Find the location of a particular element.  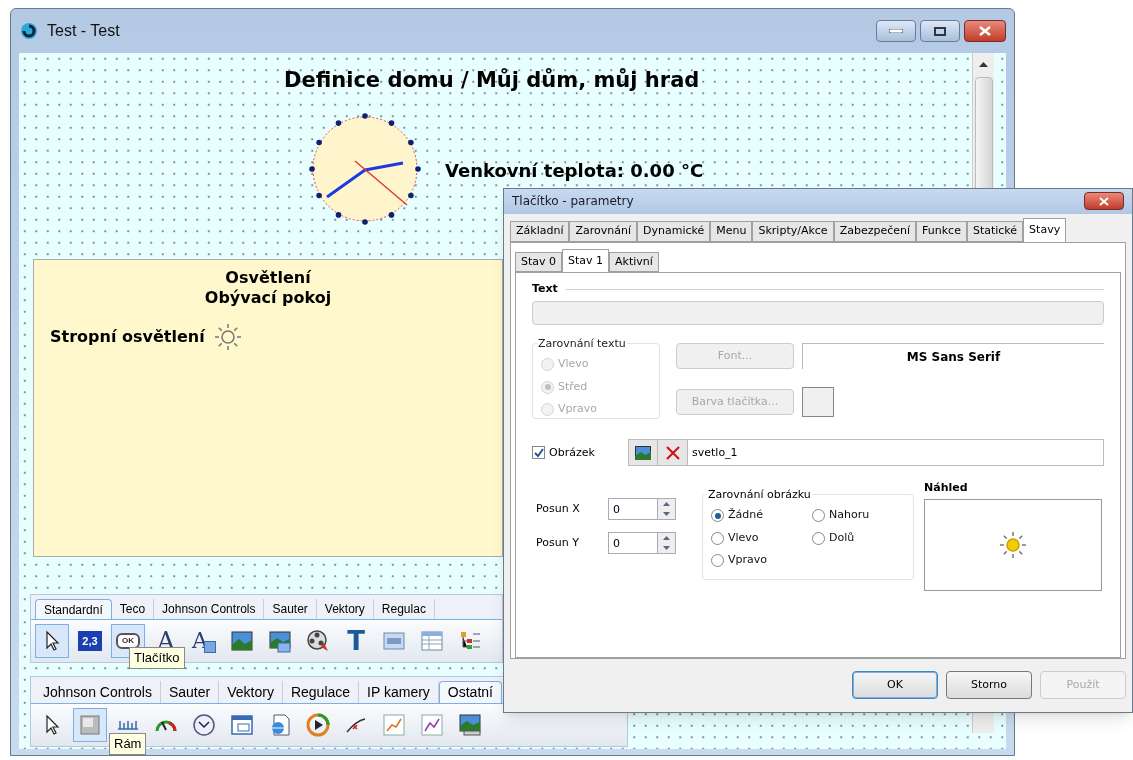

state-tab: Aktivní is located at coordinates (634, 261).